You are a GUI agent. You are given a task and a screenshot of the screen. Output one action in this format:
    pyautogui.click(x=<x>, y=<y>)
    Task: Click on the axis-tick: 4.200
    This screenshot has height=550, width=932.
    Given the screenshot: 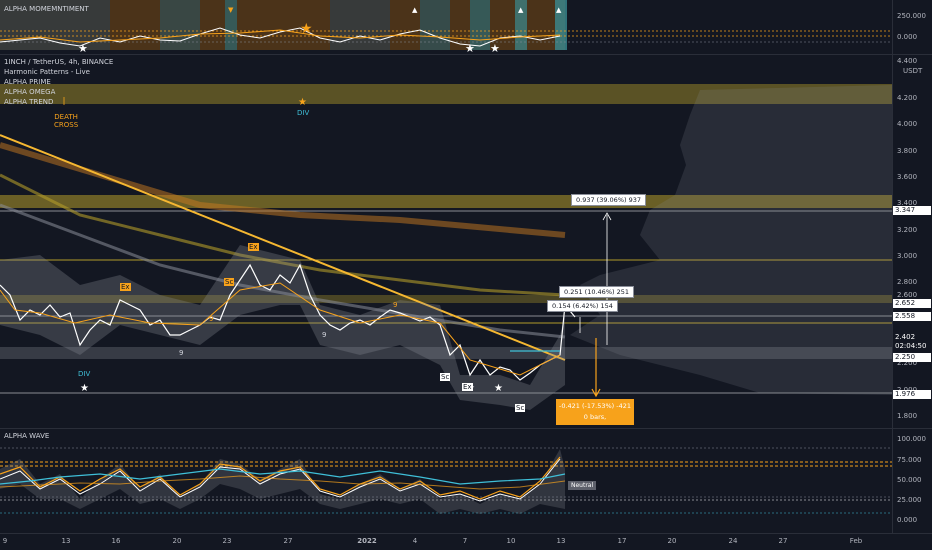 What is the action you would take?
    pyautogui.click(x=907, y=98)
    